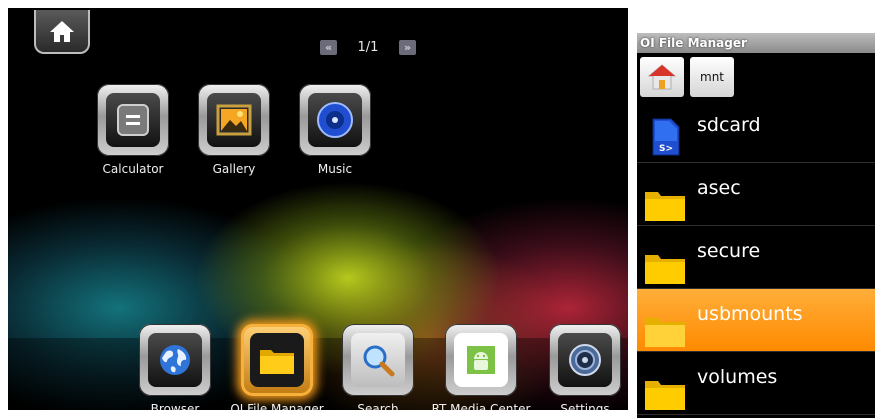 The width and height of the screenshot is (875, 418). What do you see at coordinates (234, 169) in the screenshot?
I see `app-label: Gallery` at bounding box center [234, 169].